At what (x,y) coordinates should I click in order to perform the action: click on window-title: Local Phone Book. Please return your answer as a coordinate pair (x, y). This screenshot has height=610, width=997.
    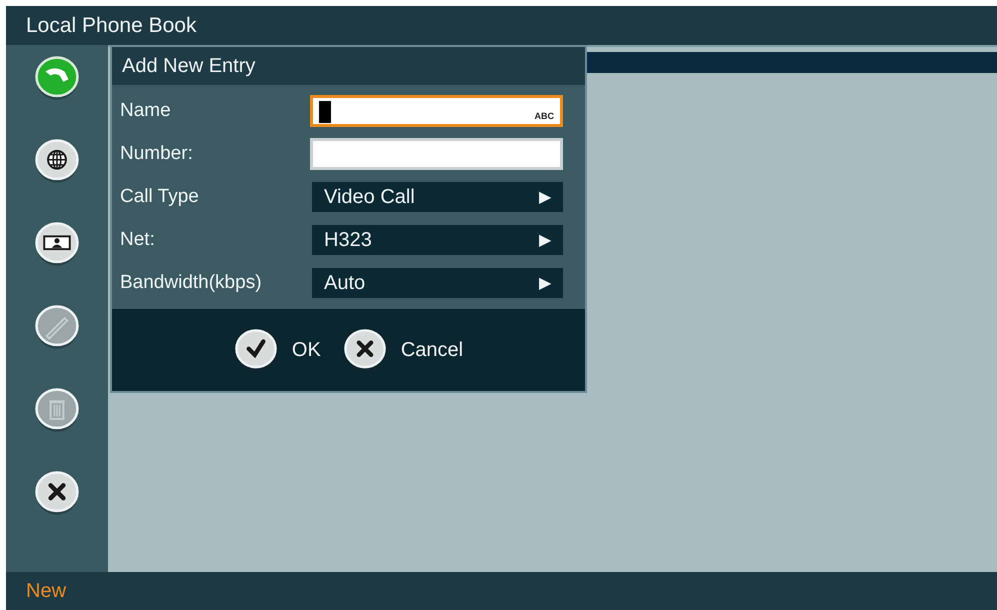
    Looking at the image, I should click on (111, 26).